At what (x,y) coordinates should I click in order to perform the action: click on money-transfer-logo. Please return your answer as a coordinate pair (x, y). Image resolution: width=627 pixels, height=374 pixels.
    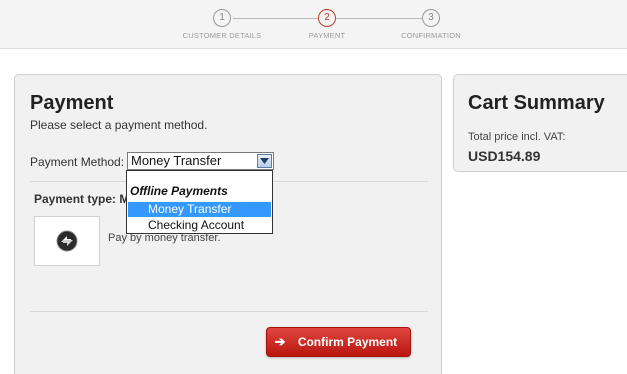
    Looking at the image, I should click on (67, 241).